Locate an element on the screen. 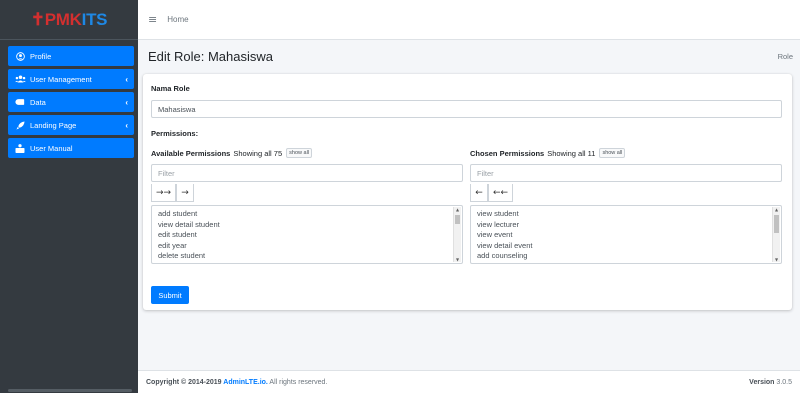 This screenshot has height=393, width=800. sidebar-scrollbar is located at coordinates (70, 390).